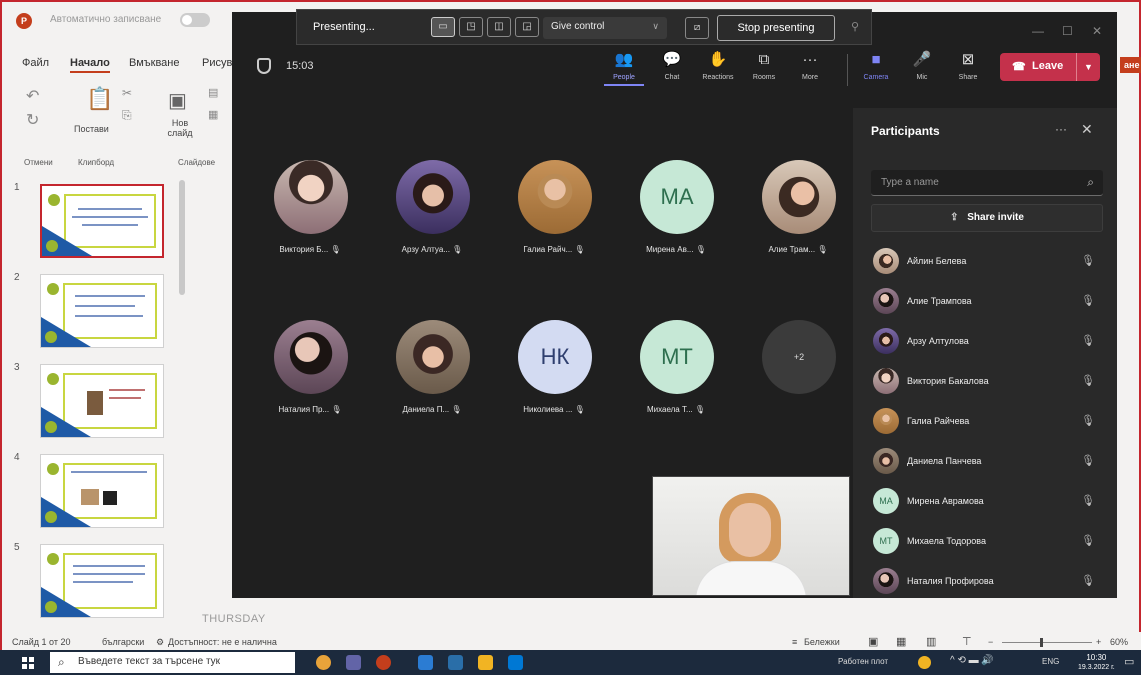 The height and width of the screenshot is (675, 1141). I want to click on maximize-icon: ☐, so click(1067, 31).